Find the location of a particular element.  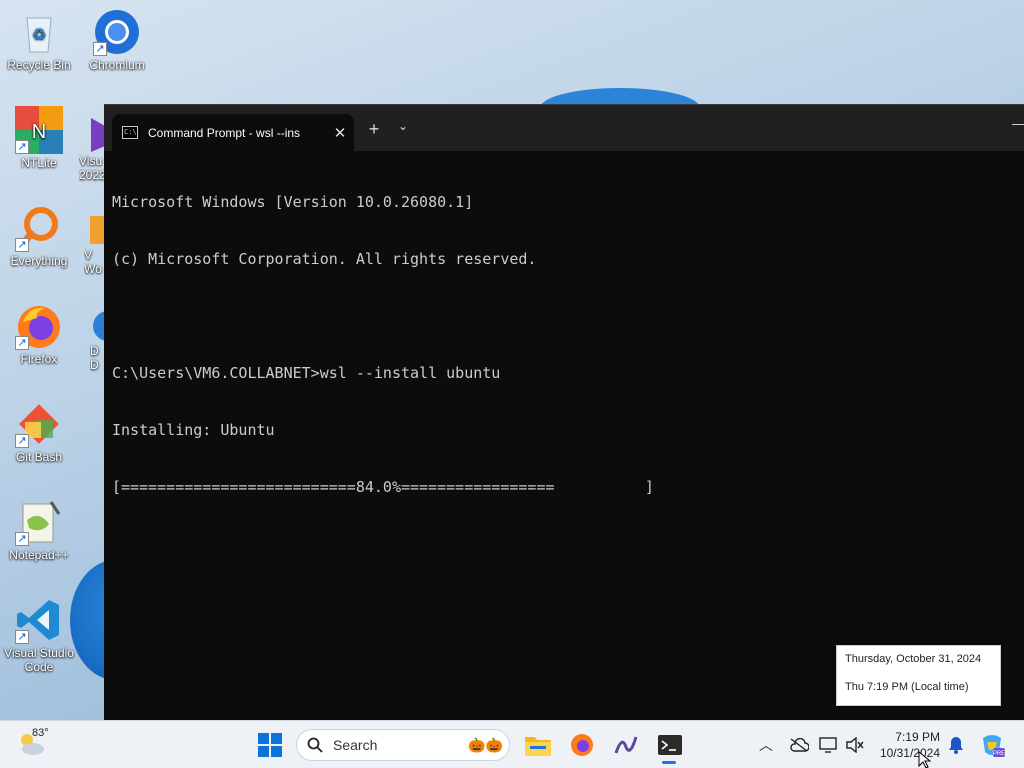

tray-overflow-chevron-icon: ︿ is located at coordinates (766, 745).